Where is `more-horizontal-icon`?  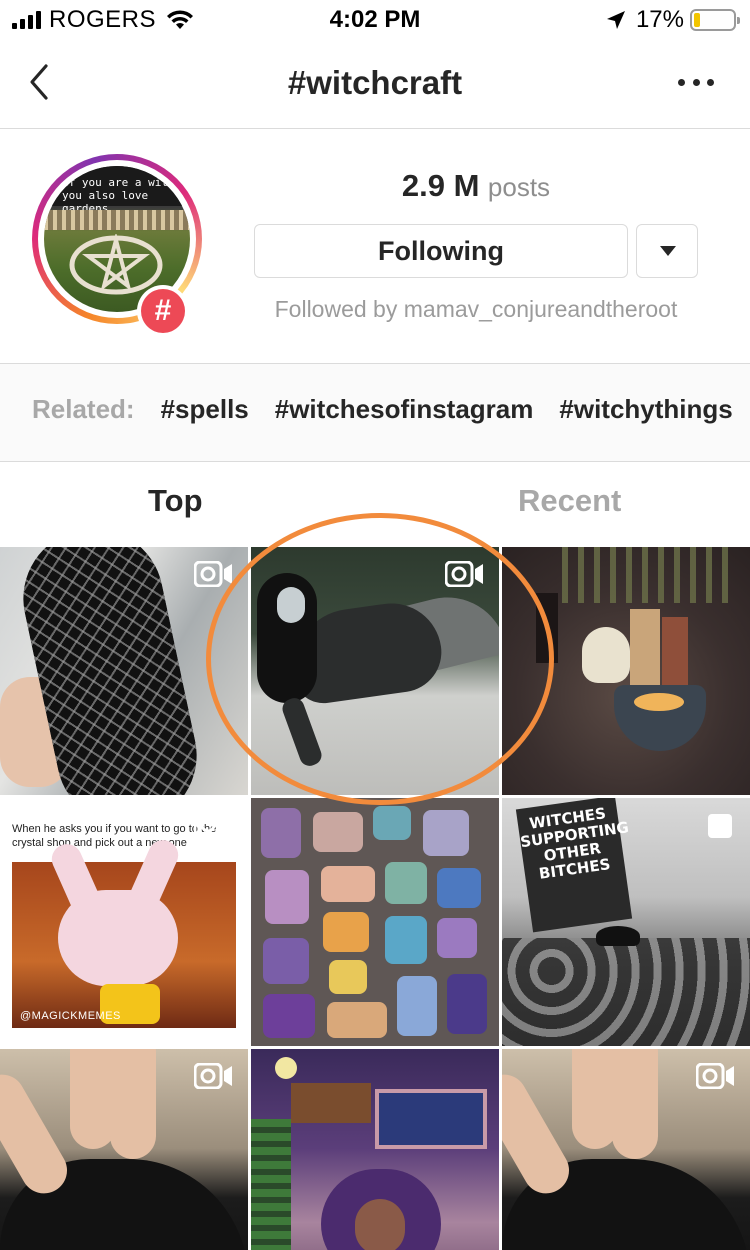
more-horizontal-icon is located at coordinates (681, 82).